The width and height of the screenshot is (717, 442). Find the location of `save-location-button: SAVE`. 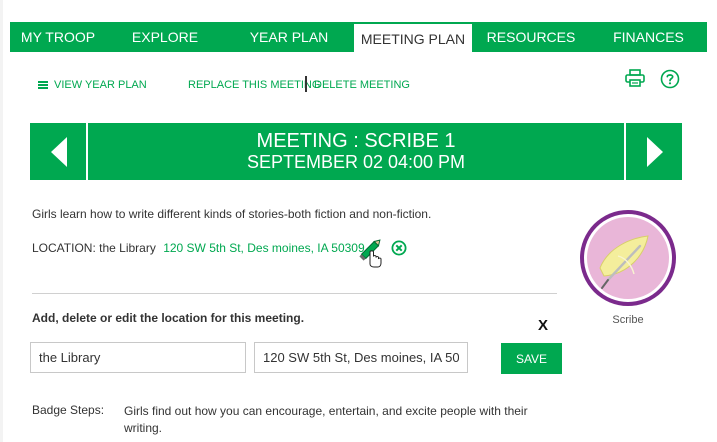

save-location-button: SAVE is located at coordinates (531, 358).